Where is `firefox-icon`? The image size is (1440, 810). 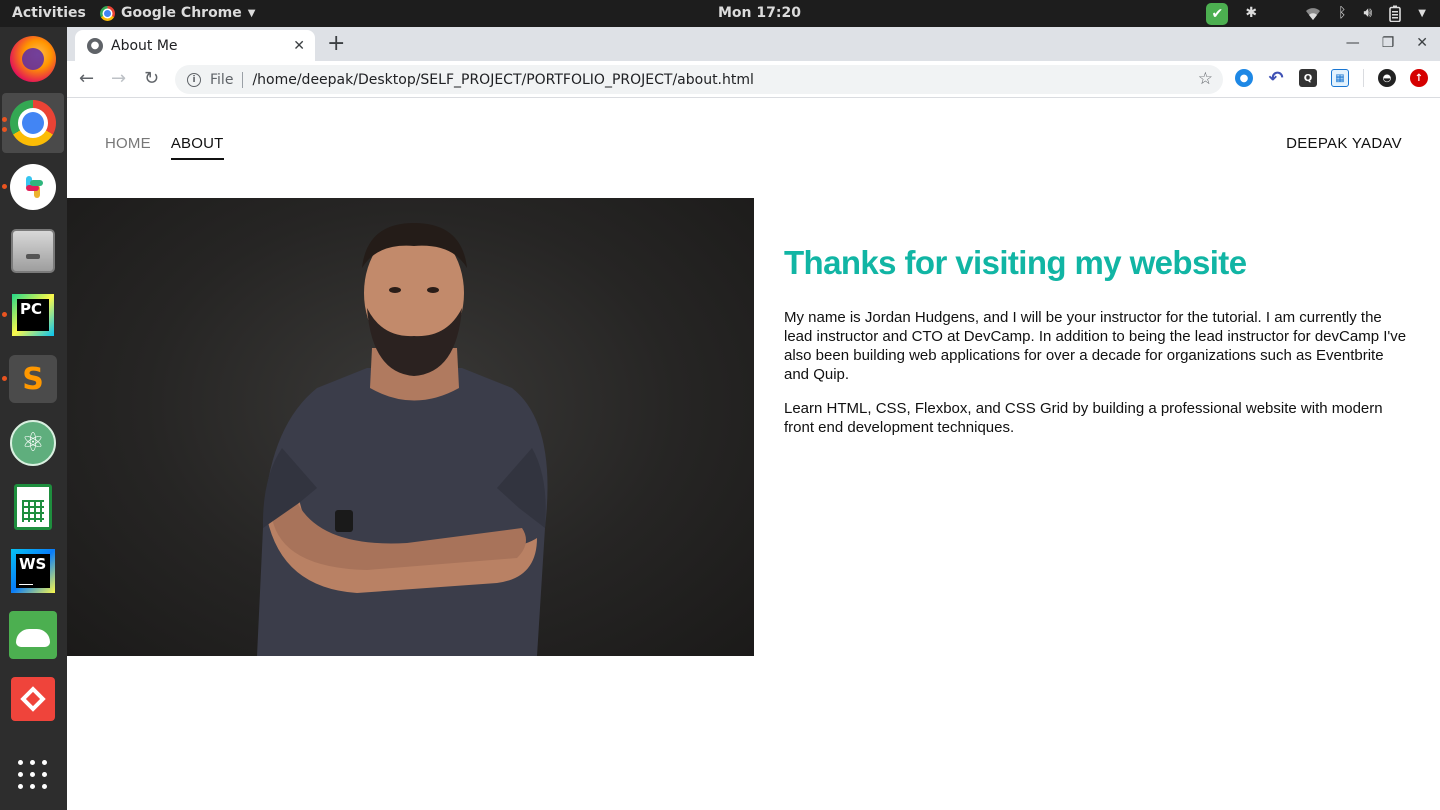 firefox-icon is located at coordinates (33, 59).